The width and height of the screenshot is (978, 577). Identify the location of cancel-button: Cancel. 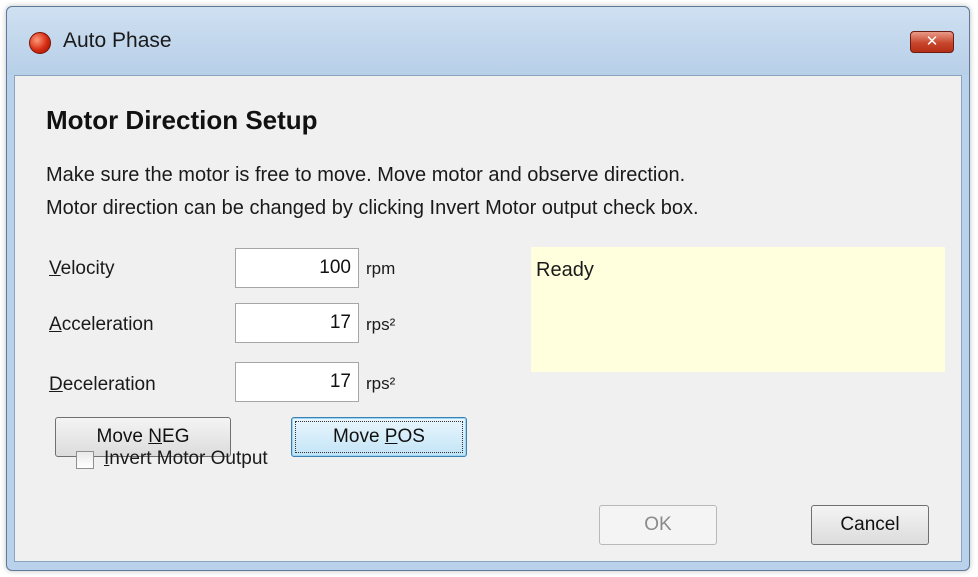
(870, 525).